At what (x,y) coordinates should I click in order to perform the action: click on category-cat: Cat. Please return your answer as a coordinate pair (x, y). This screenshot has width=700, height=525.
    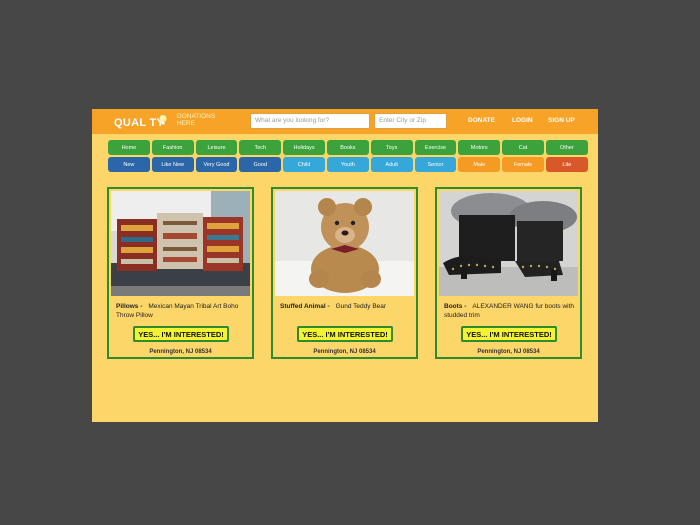
    Looking at the image, I should click on (523, 147).